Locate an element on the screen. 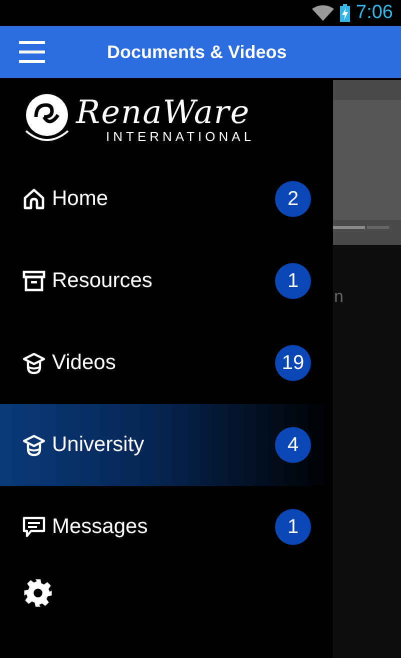 The width and height of the screenshot is (401, 658). chat-bubble-icon is located at coordinates (34, 527).